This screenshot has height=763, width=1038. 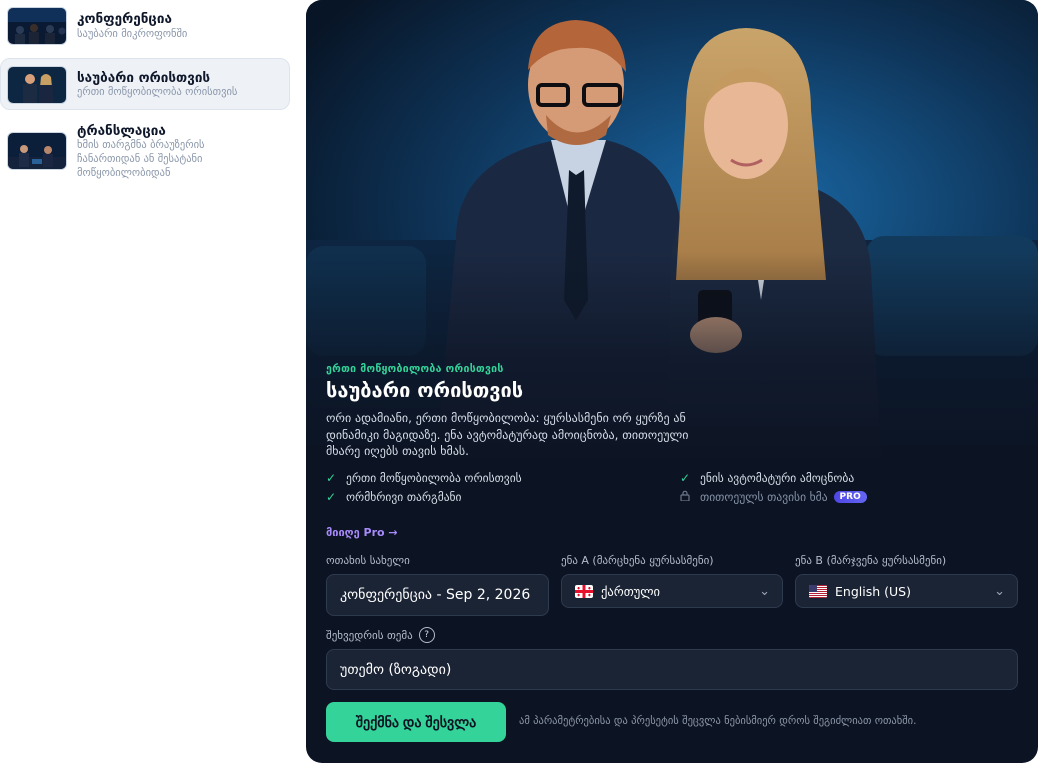 I want to click on mode-title: კონფერენცია, so click(x=124, y=19).